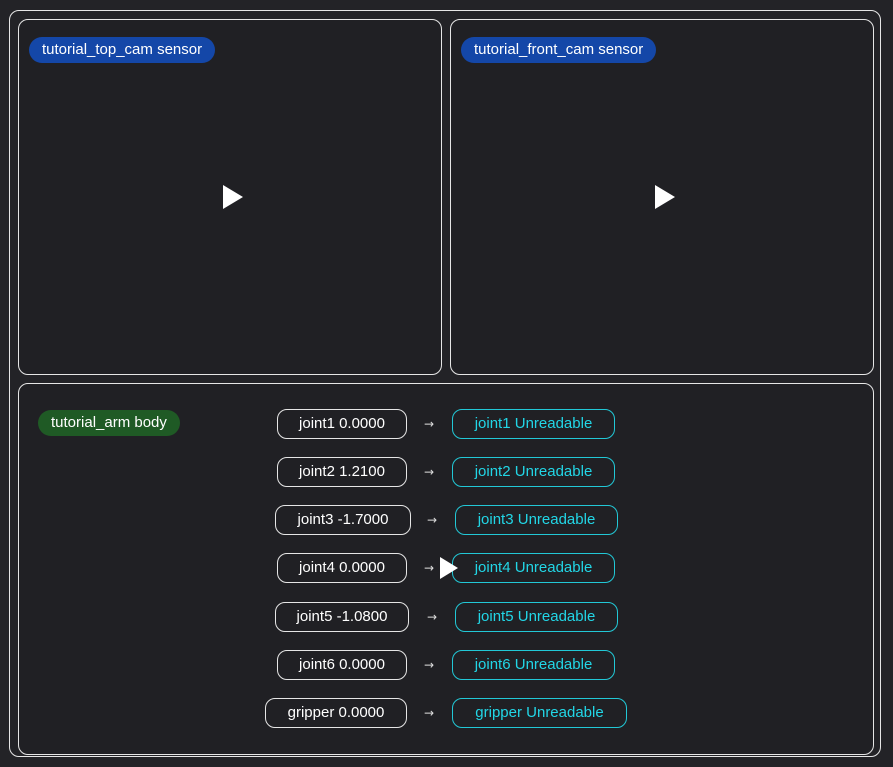 Image resolution: width=893 pixels, height=767 pixels. What do you see at coordinates (539, 713) in the screenshot?
I see `gripper-target-pill: gripper Unreadable` at bounding box center [539, 713].